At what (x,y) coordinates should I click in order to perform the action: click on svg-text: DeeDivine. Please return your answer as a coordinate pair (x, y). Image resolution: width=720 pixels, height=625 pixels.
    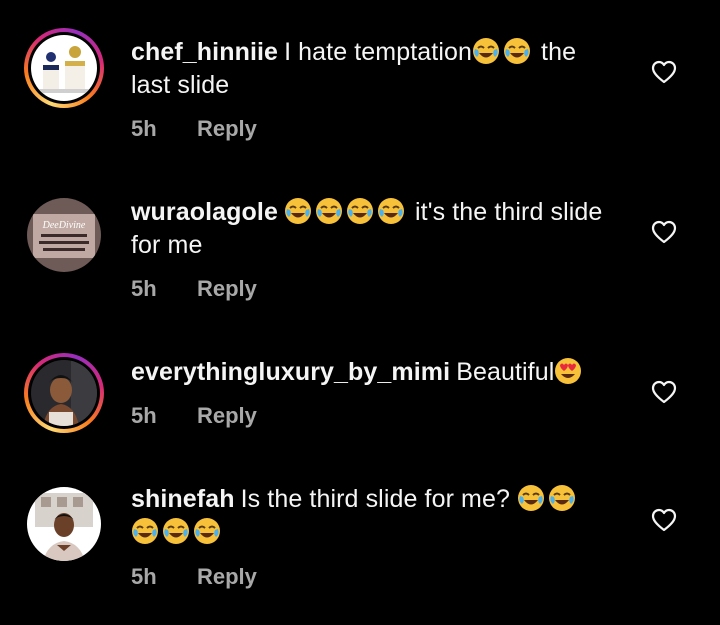
    Looking at the image, I should click on (64, 225).